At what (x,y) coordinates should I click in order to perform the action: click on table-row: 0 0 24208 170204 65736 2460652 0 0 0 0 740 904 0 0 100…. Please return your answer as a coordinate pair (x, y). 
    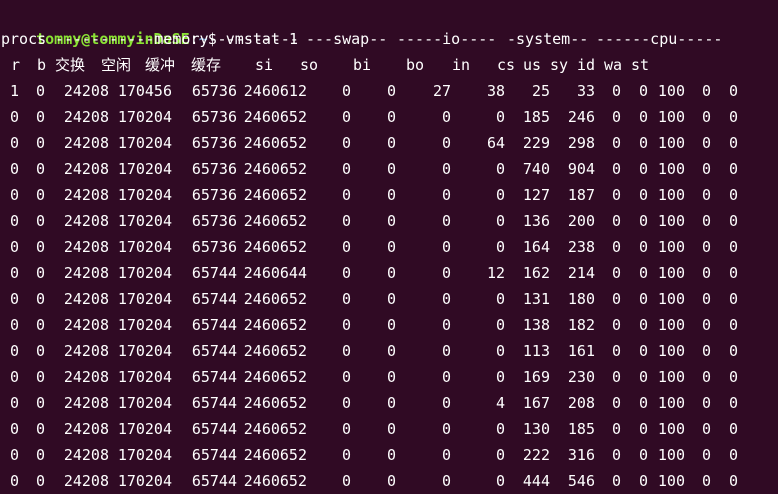
    Looking at the image, I should click on (389, 169).